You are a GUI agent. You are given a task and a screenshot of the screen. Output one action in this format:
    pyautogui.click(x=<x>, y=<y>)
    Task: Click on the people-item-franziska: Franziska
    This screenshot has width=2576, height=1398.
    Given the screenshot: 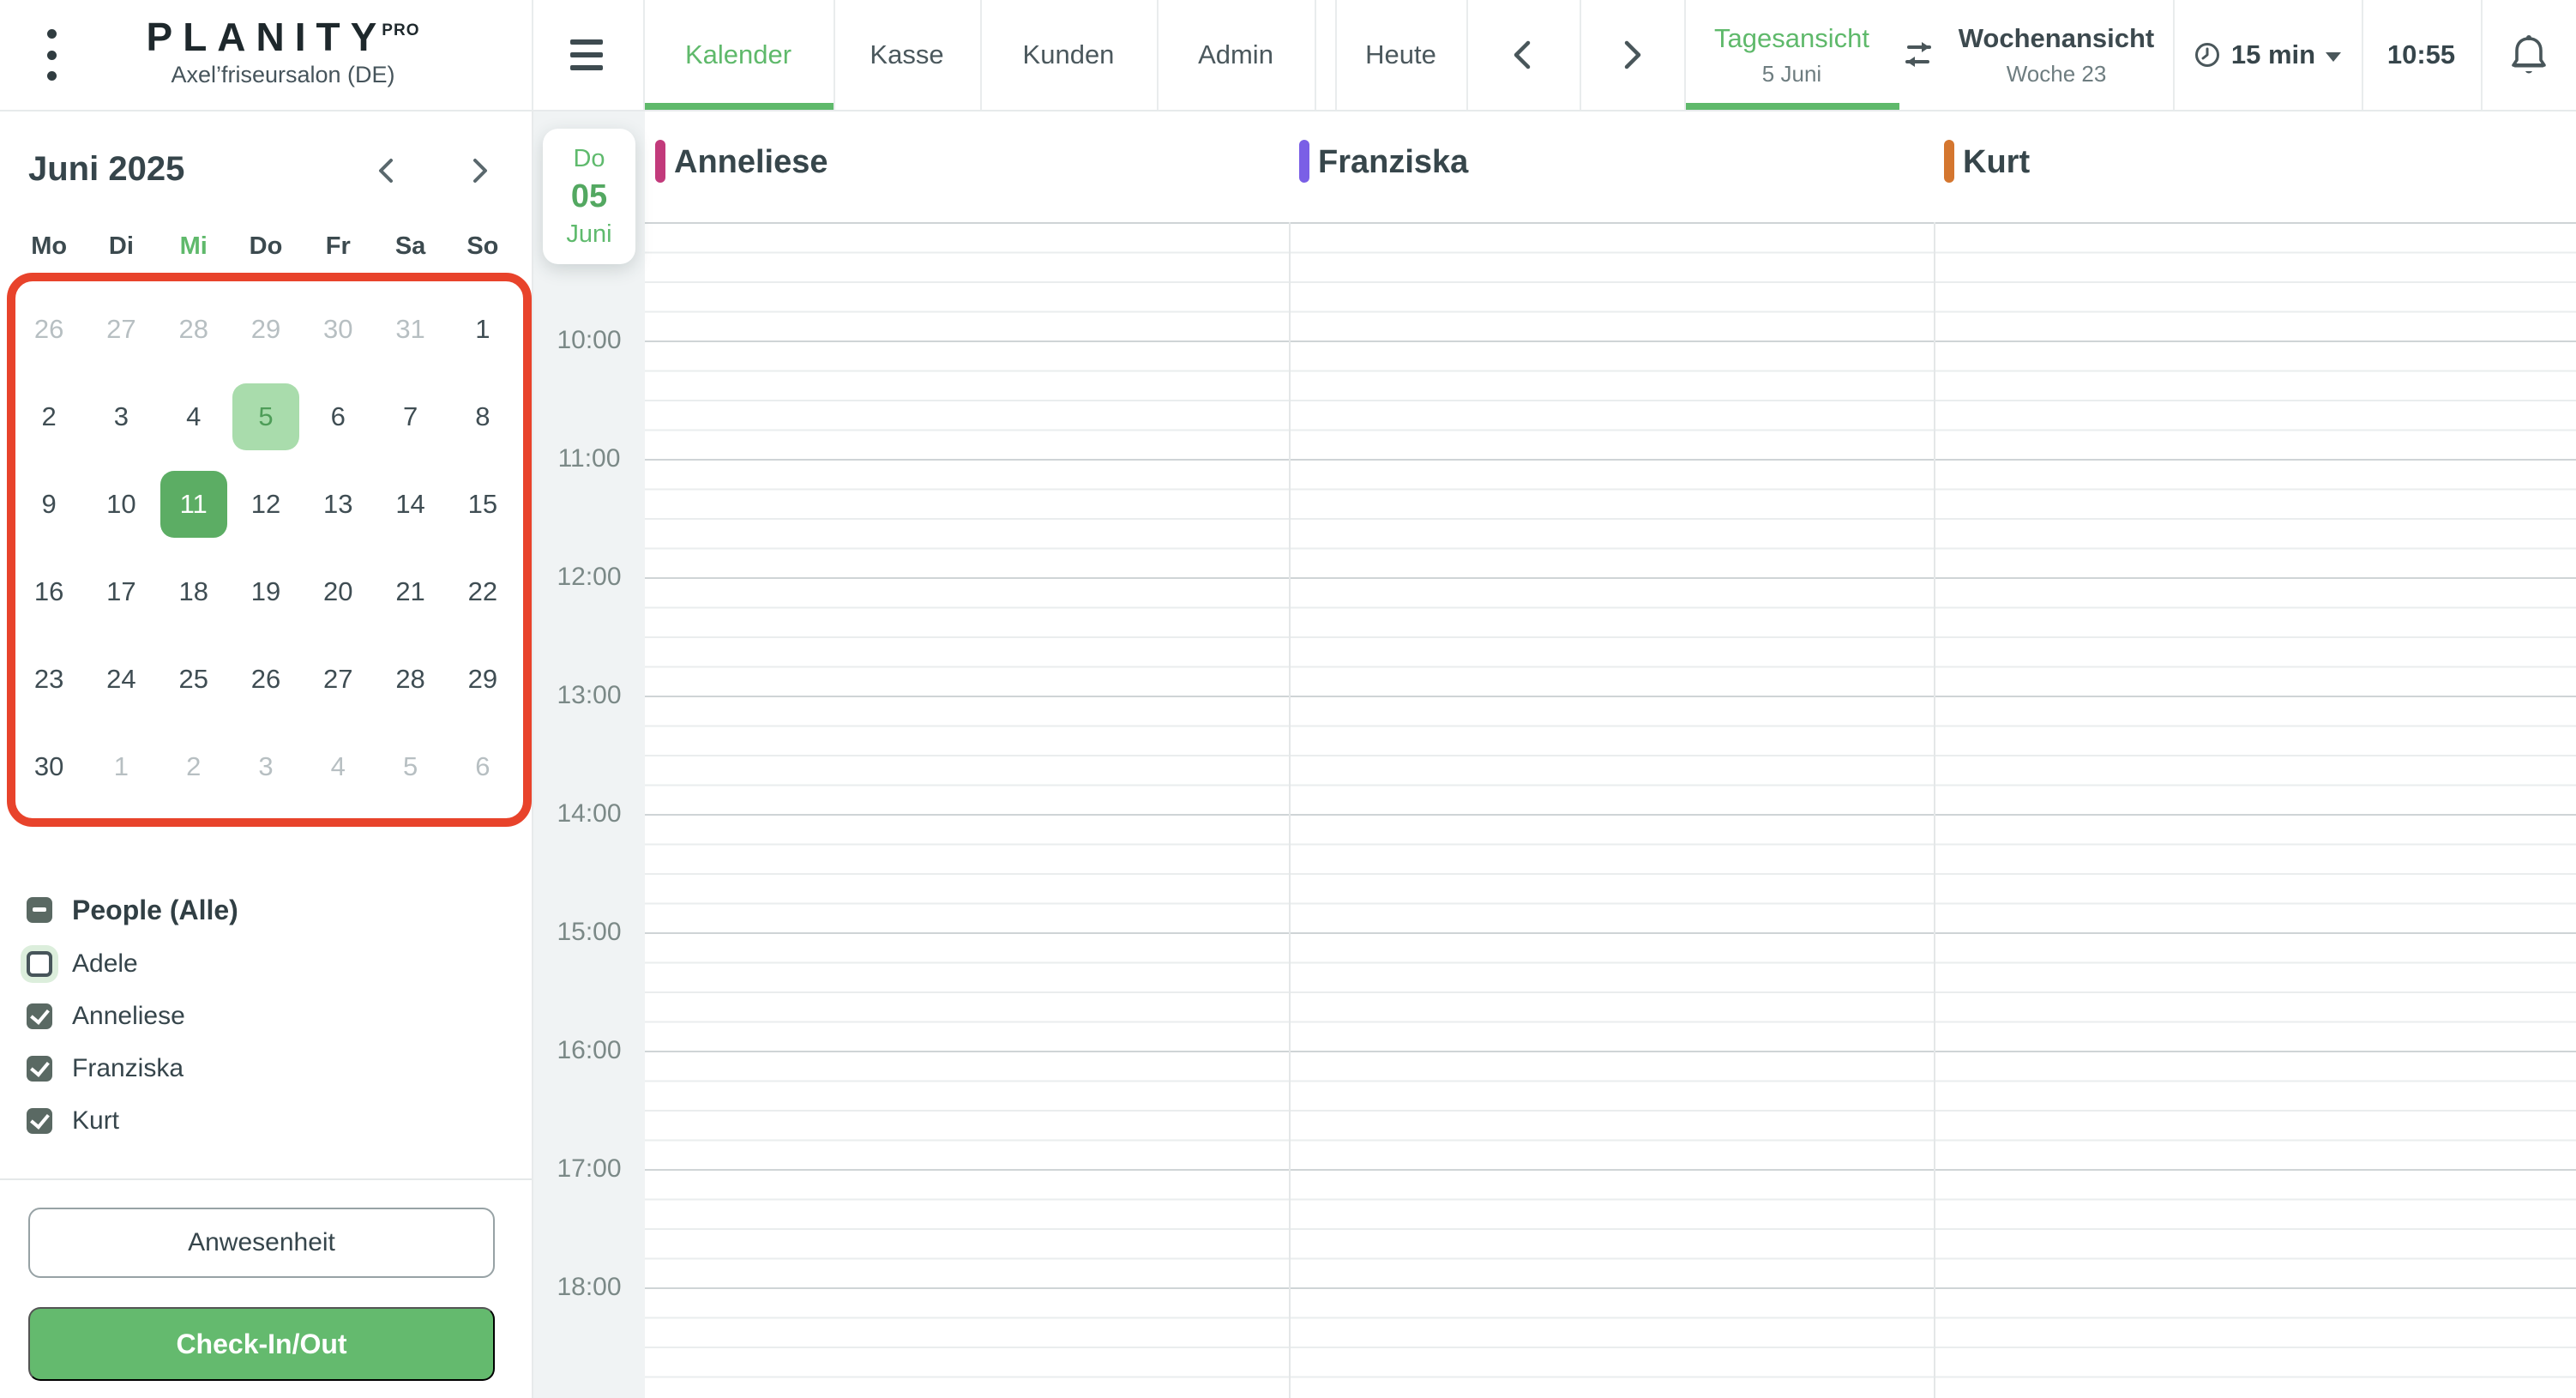 What is the action you would take?
    pyautogui.click(x=105, y=1069)
    